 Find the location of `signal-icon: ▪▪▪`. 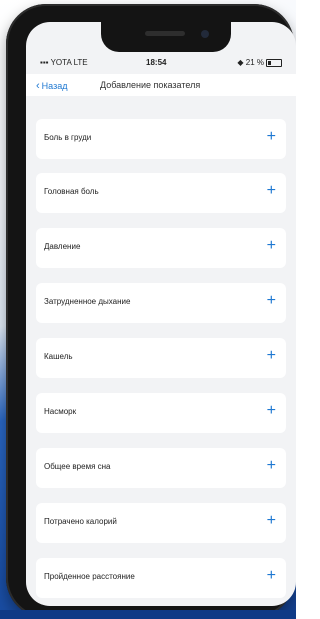

signal-icon: ▪▪▪ is located at coordinates (45, 62).